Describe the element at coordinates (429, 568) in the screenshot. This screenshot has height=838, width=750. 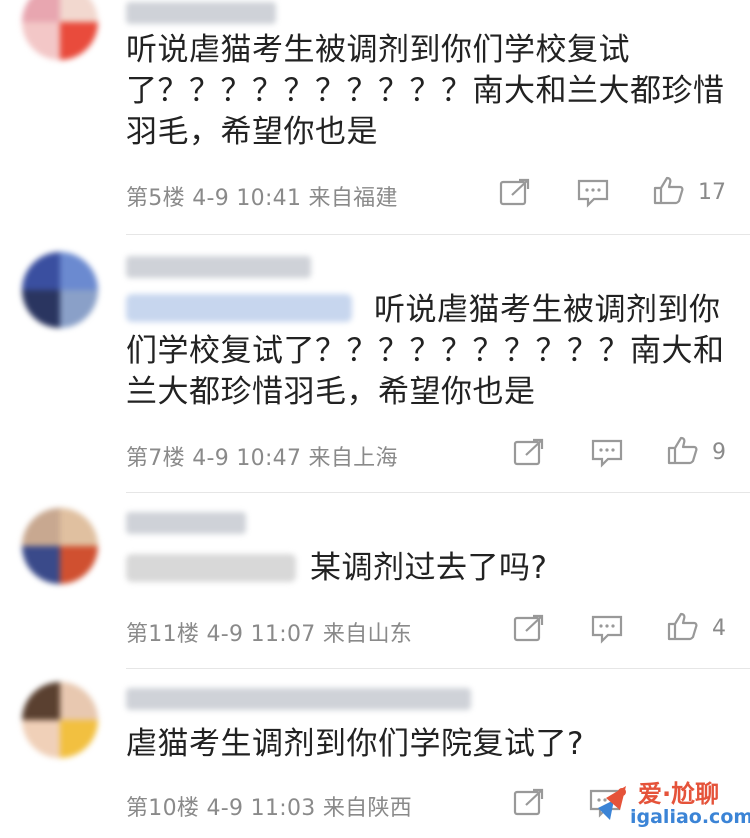
I see `comment-text-line: 某调剂过去了吗?` at that location.